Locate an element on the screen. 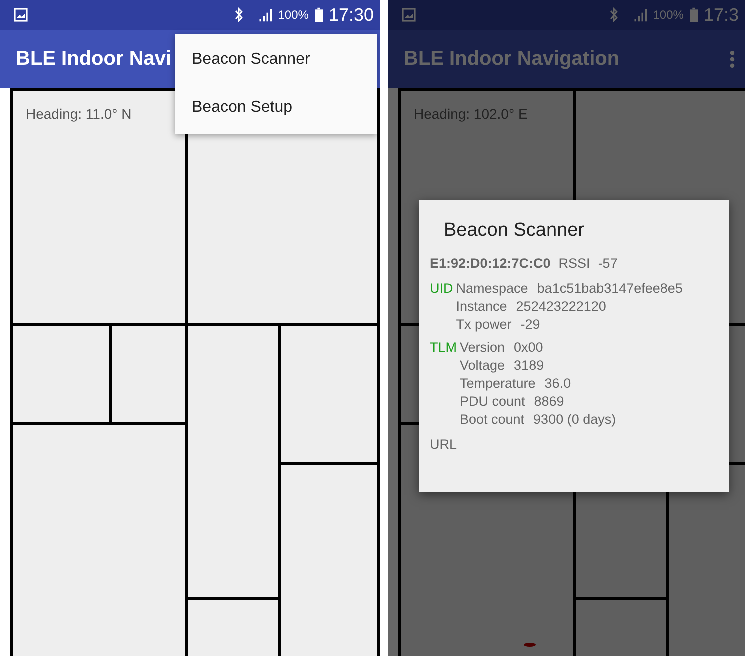 The width and height of the screenshot is (745, 656). field-label: Instance is located at coordinates (482, 306).